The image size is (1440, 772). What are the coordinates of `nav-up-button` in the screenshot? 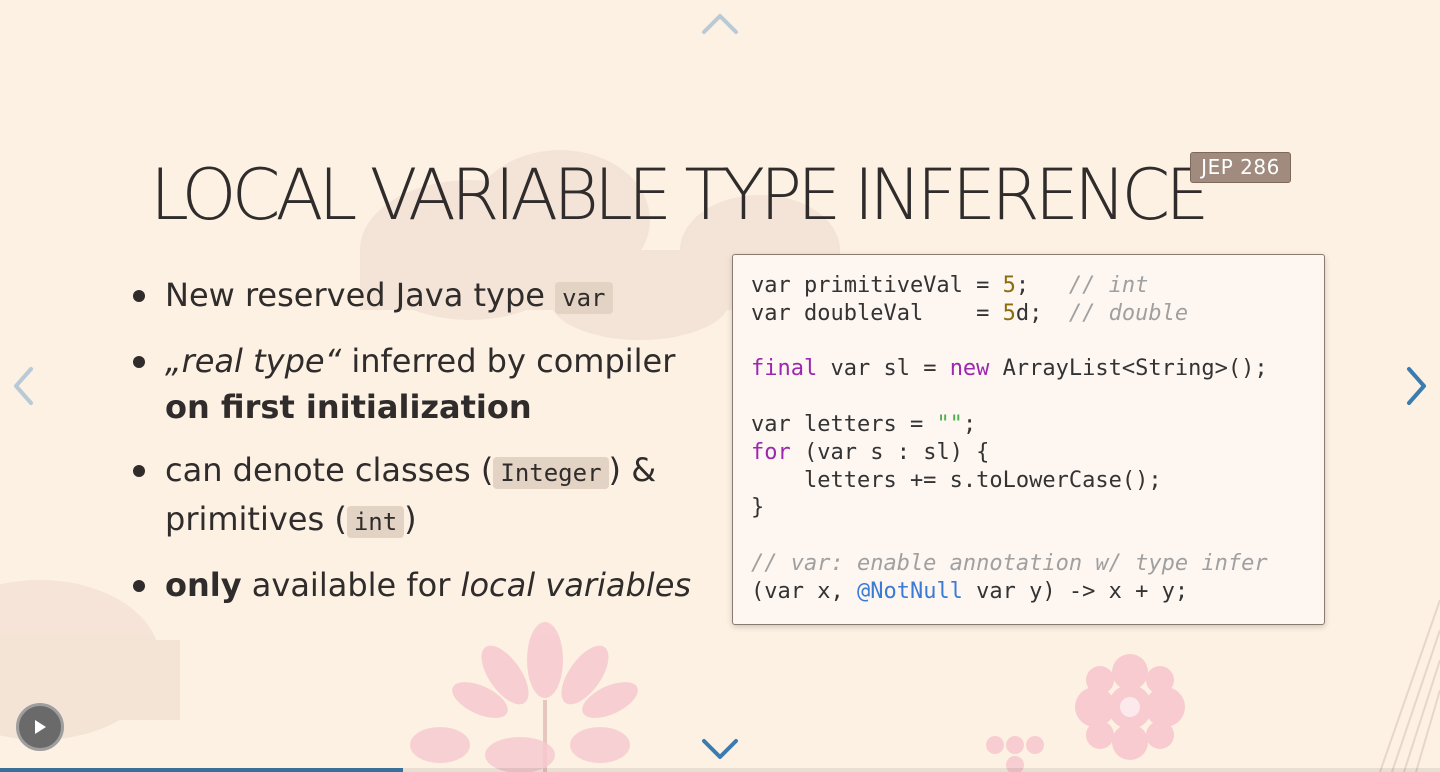 It's located at (720, 23).